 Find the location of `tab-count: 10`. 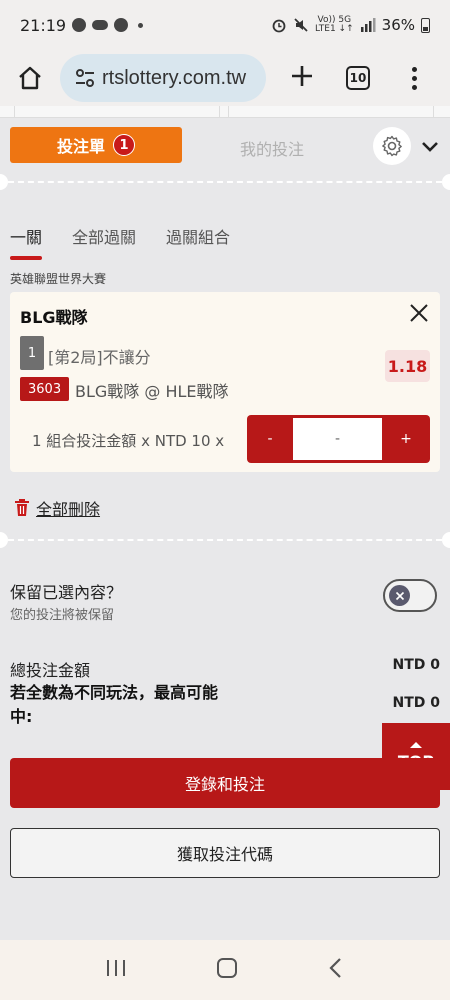

tab-count: 10 is located at coordinates (358, 78).